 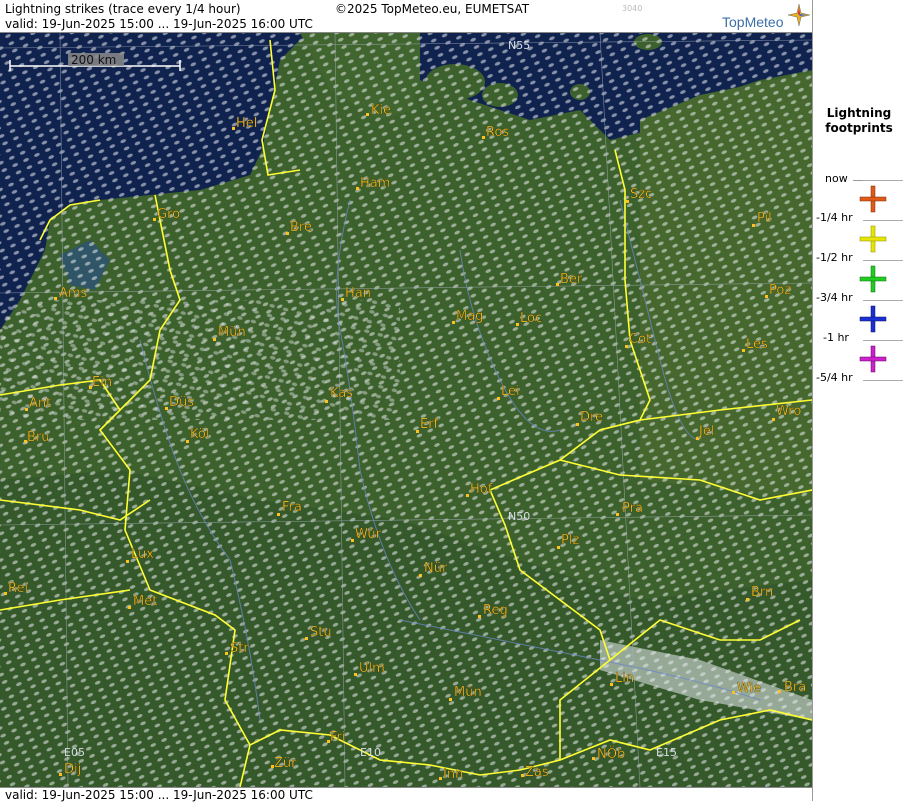 I want to click on grid-label-e10: E10, so click(x=370, y=752).